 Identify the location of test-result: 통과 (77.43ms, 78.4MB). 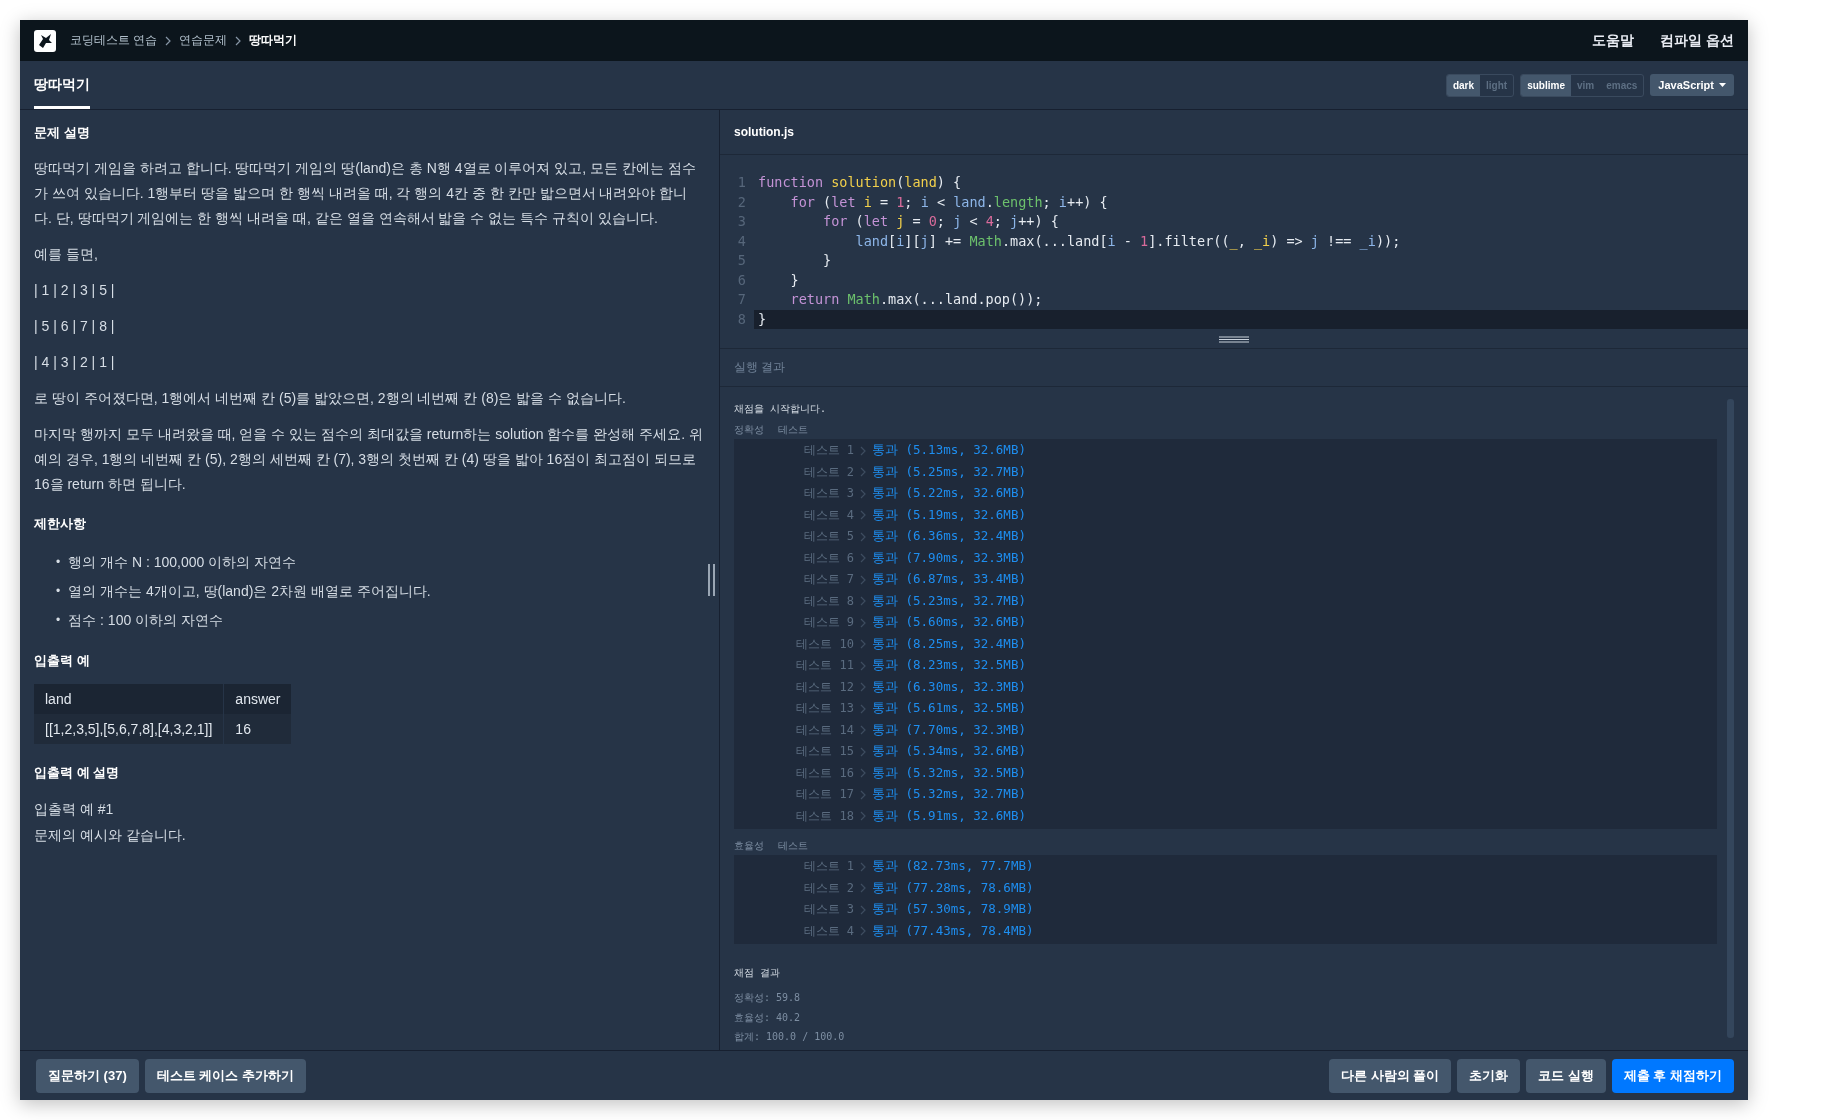
(953, 931).